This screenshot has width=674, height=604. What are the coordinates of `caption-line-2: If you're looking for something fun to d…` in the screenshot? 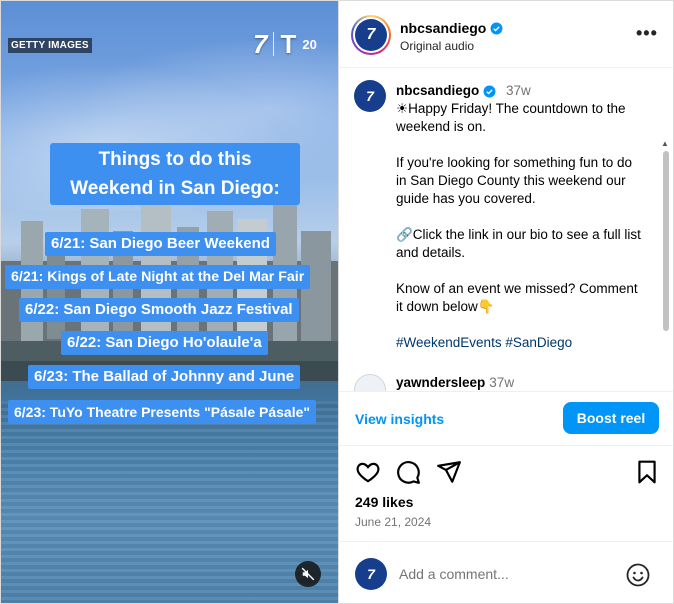 It's located at (514, 180).